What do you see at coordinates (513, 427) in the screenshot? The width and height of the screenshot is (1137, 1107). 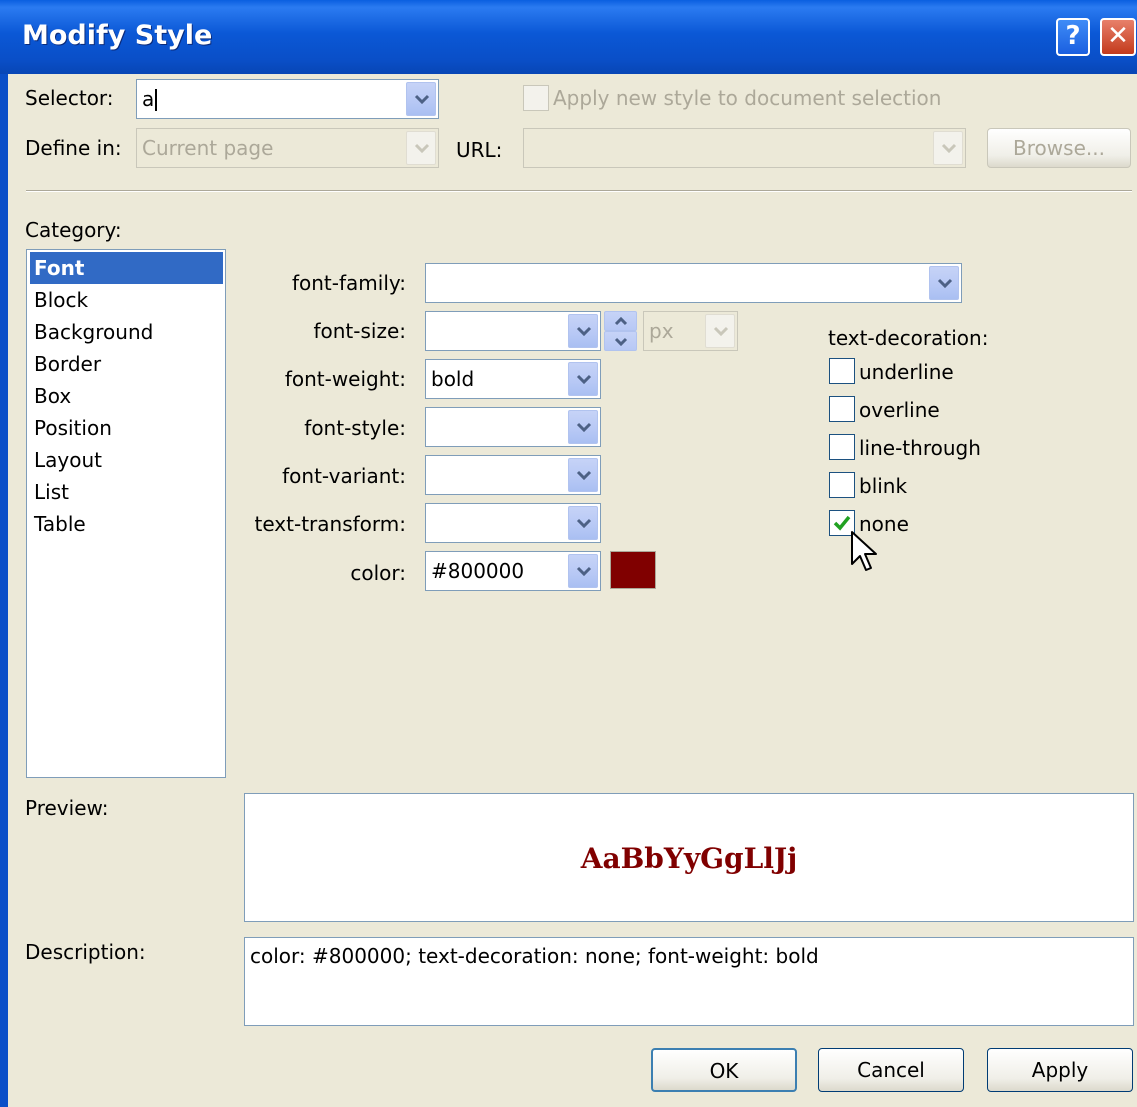 I see `font-style-combobox` at bounding box center [513, 427].